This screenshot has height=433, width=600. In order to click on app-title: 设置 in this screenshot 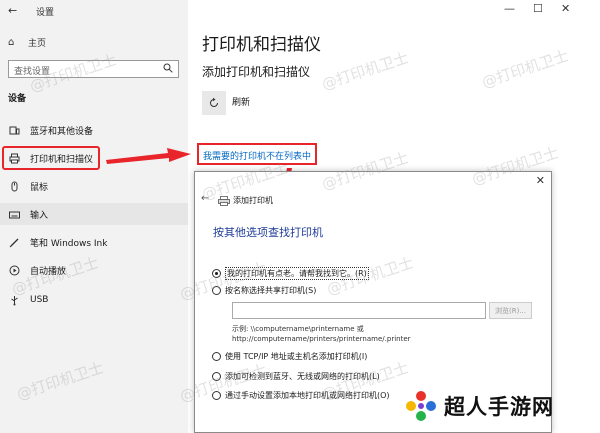, I will do `click(45, 13)`.